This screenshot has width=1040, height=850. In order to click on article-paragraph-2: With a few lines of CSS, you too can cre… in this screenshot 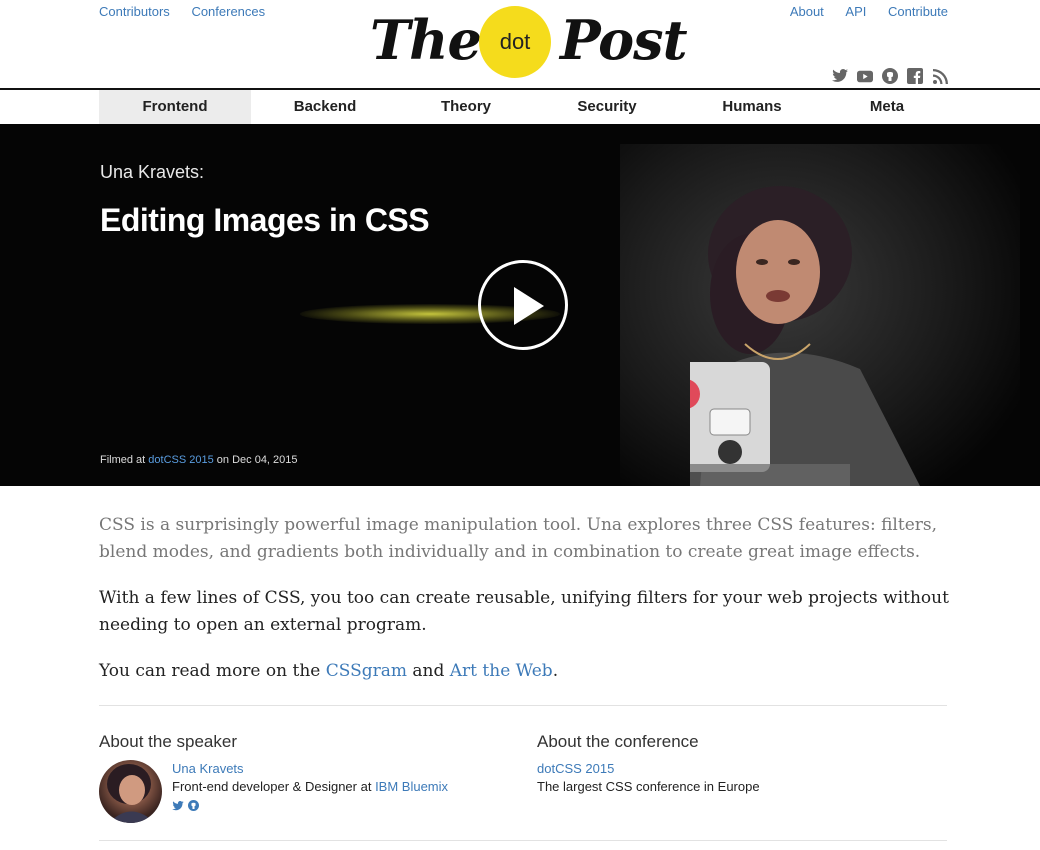, I will do `click(524, 611)`.